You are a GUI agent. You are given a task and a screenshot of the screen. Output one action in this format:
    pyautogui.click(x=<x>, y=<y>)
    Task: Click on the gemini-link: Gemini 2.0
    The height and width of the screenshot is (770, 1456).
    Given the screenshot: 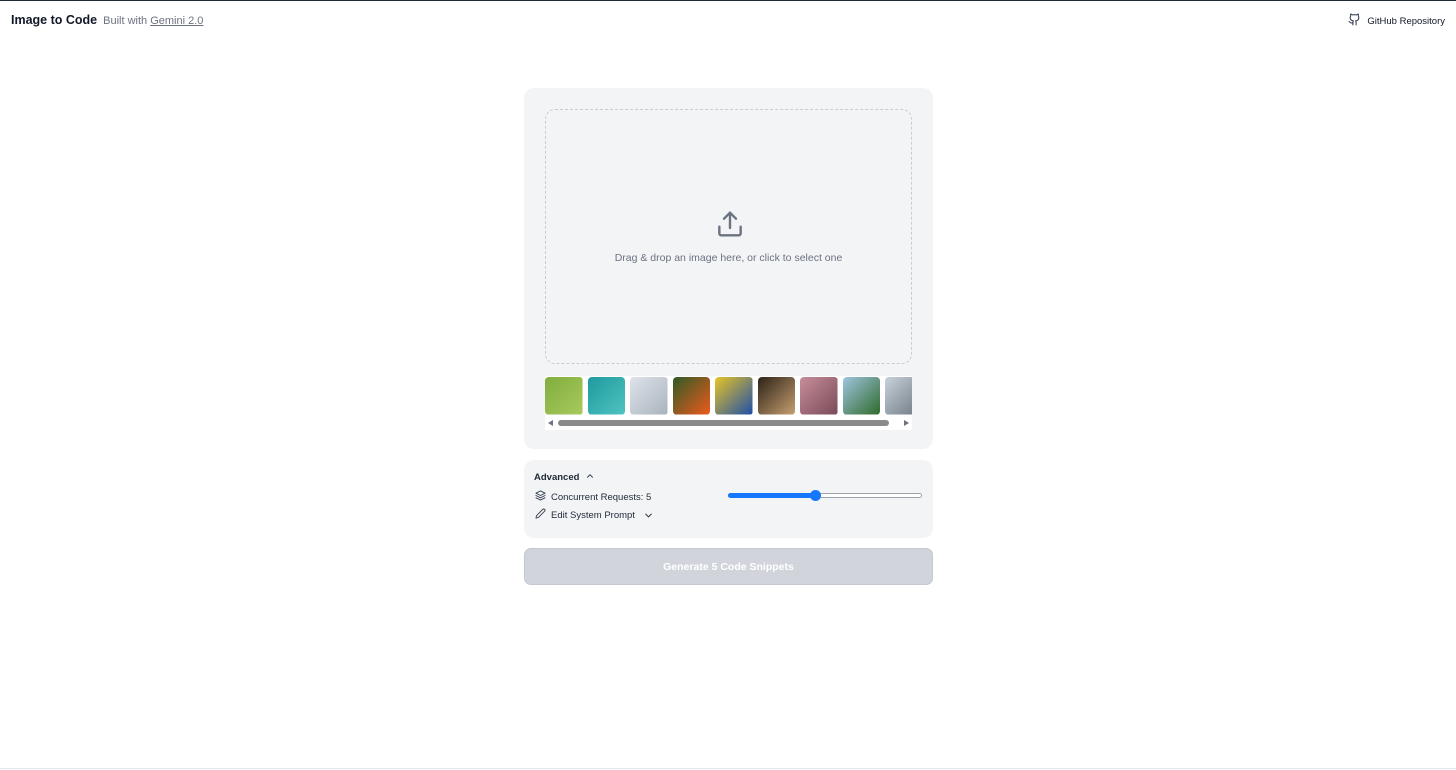 What is the action you would take?
    pyautogui.click(x=176, y=21)
    